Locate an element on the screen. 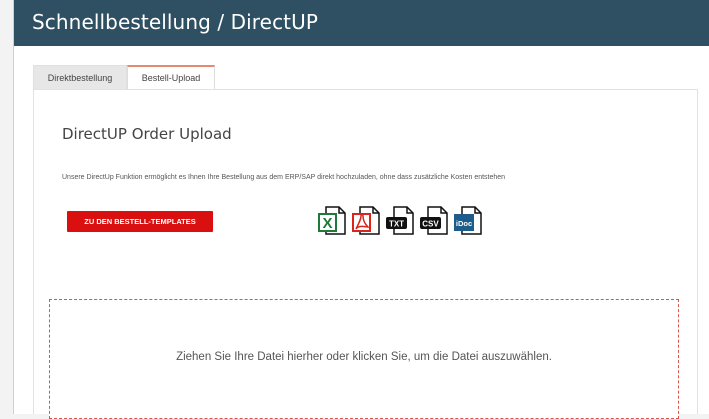 The image size is (709, 419). csv-file-icon: CSV is located at coordinates (434, 220).